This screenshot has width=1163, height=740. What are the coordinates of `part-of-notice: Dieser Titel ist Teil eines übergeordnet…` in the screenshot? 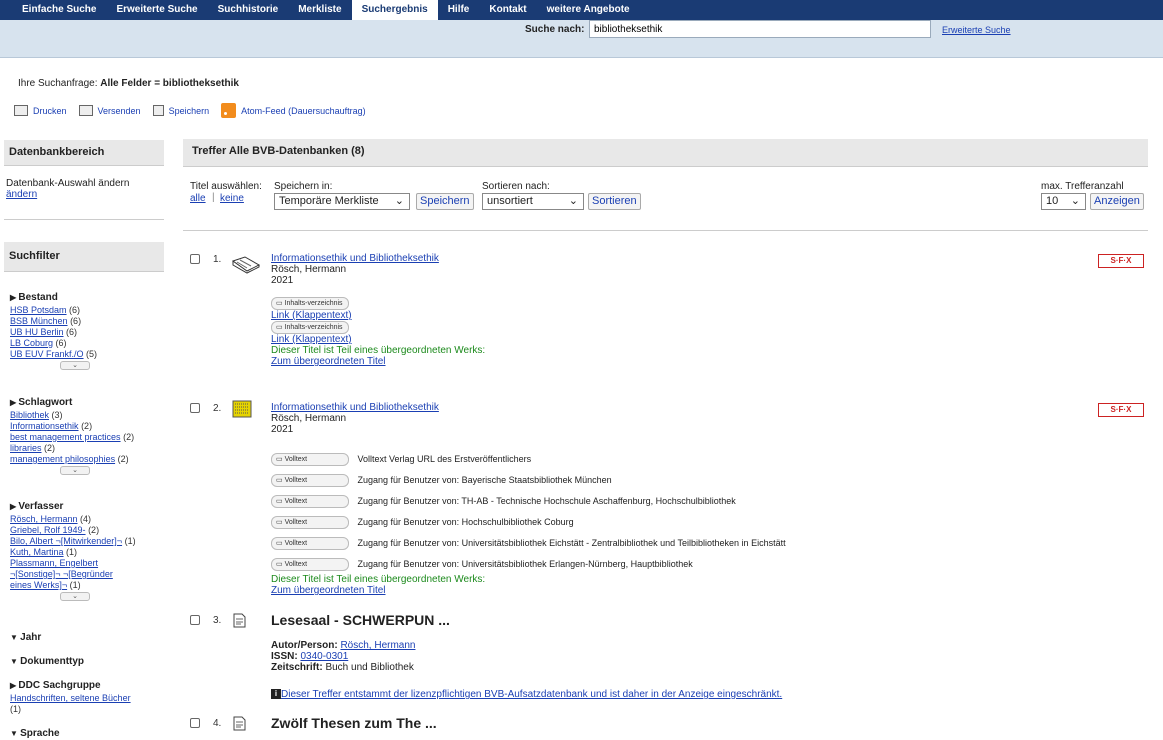 It's located at (378, 579).